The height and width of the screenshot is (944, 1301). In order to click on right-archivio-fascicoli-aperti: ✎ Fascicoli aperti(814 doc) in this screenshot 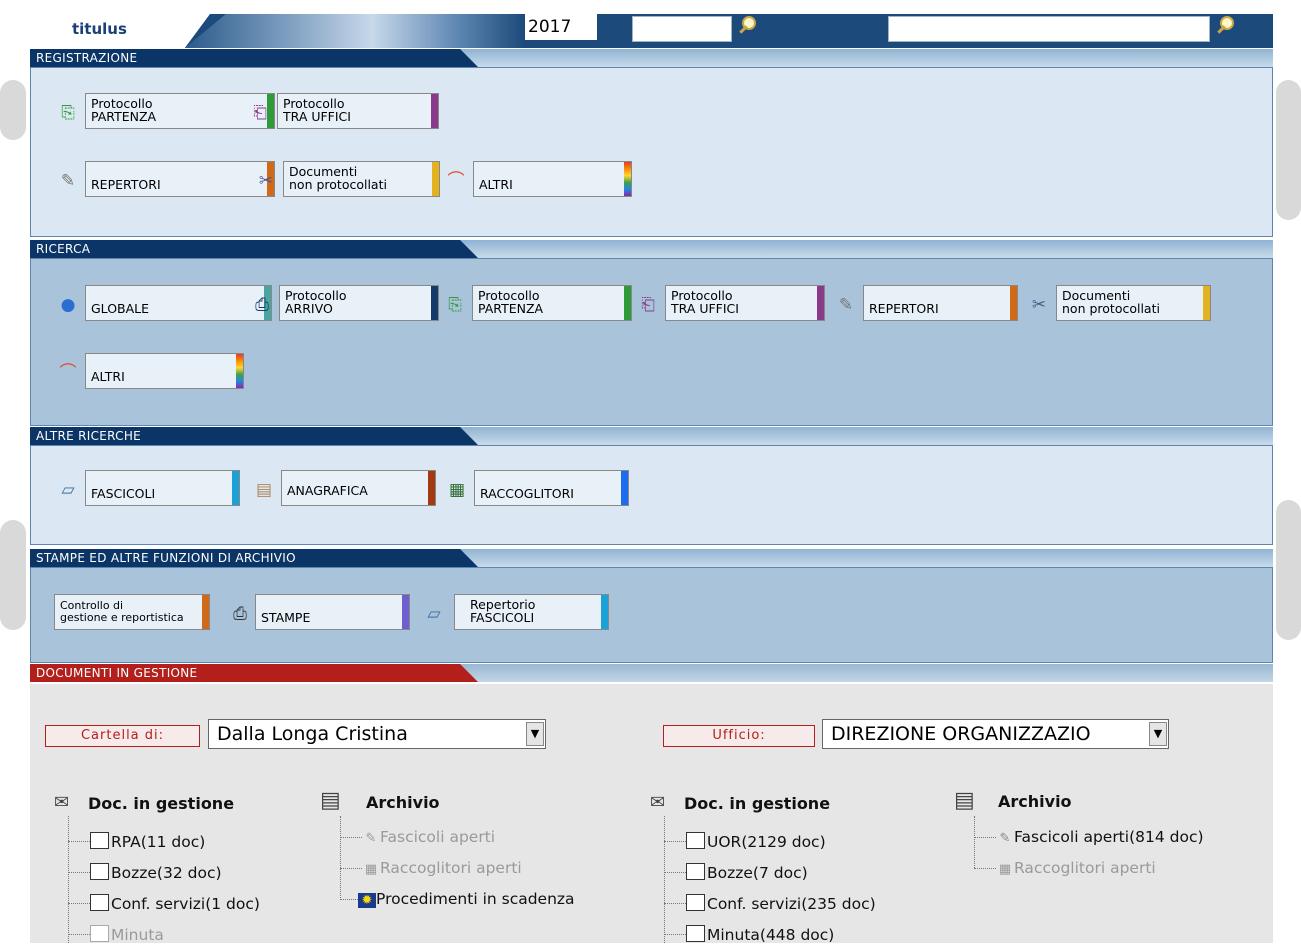, I will do `click(1100, 837)`.